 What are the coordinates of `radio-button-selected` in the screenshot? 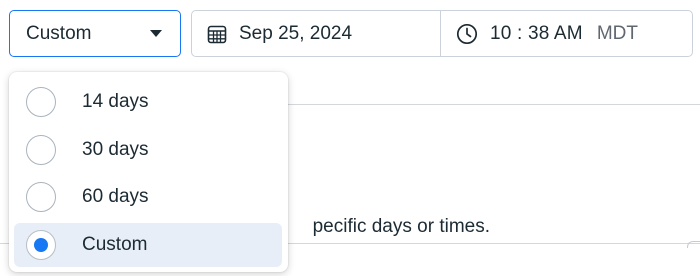 It's located at (41, 245).